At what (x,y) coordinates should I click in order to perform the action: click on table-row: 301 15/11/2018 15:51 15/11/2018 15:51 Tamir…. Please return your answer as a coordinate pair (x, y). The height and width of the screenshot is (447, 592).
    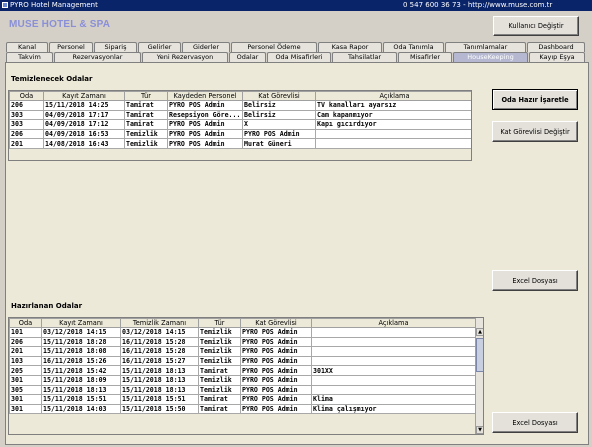
    Looking at the image, I should click on (242, 399).